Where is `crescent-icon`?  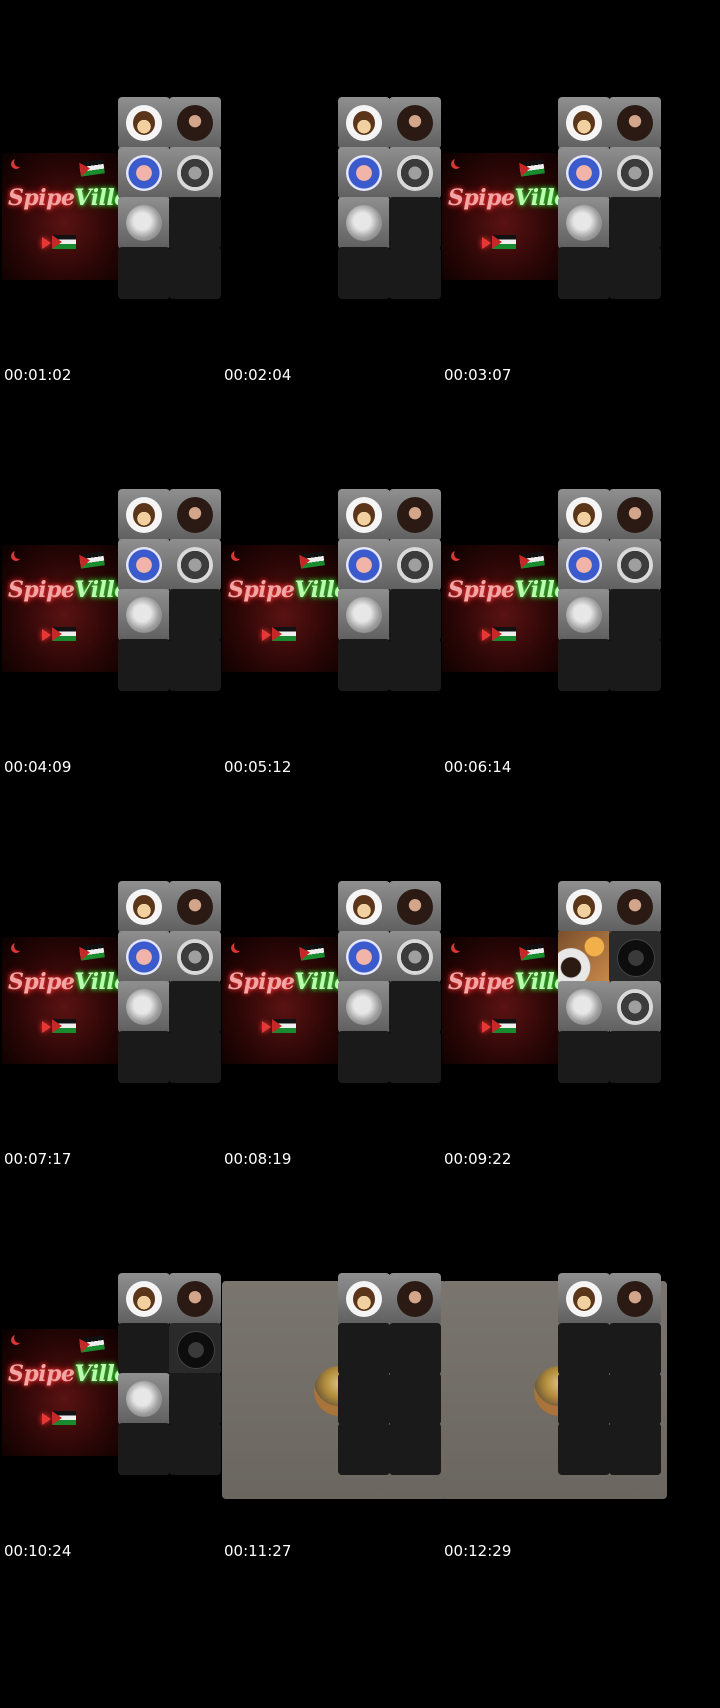
crescent-icon is located at coordinates (459, 162).